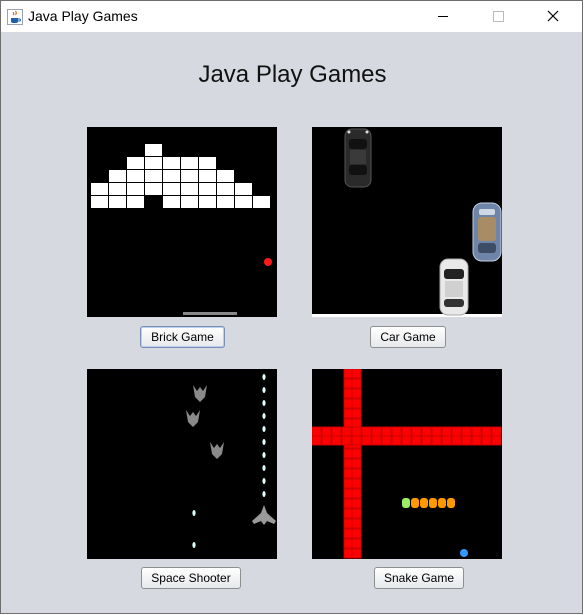  Describe the element at coordinates (408, 337) in the screenshot. I see `car-game-button: Car Game` at that location.